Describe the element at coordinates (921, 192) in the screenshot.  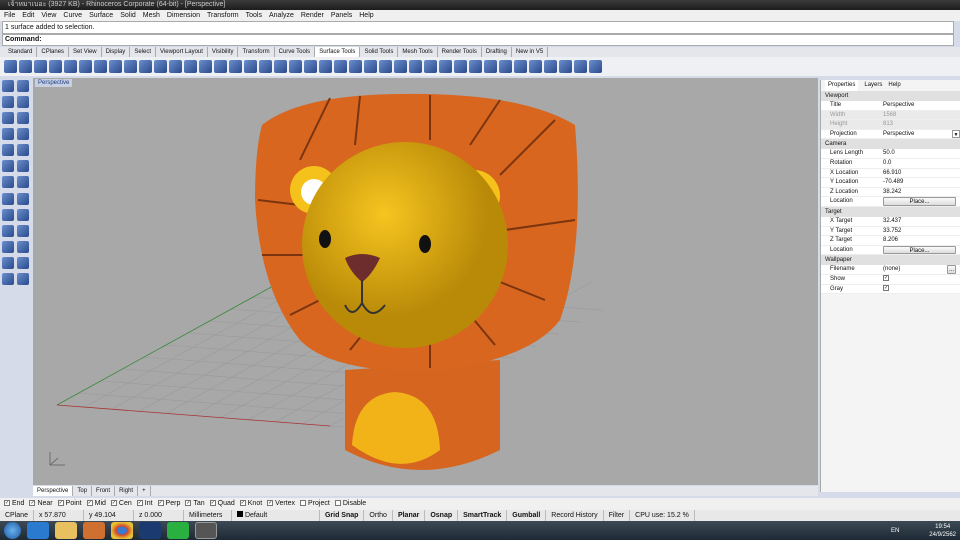
I see `z-location-field: 38.242` at that location.